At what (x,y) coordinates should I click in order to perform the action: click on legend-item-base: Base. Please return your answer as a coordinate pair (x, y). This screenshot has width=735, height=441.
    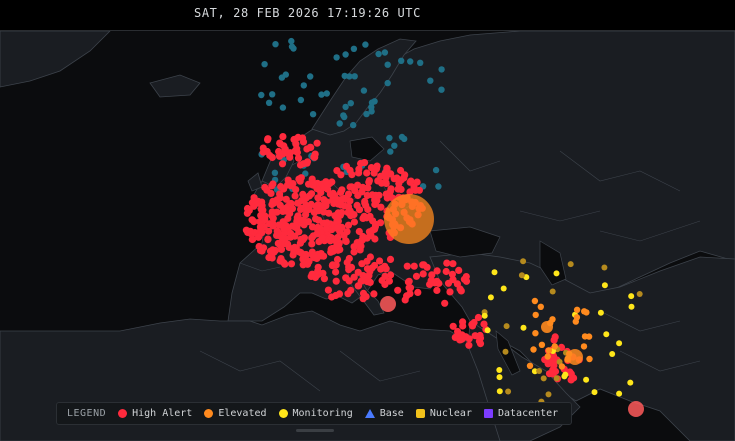
    Looking at the image, I should click on (384, 413).